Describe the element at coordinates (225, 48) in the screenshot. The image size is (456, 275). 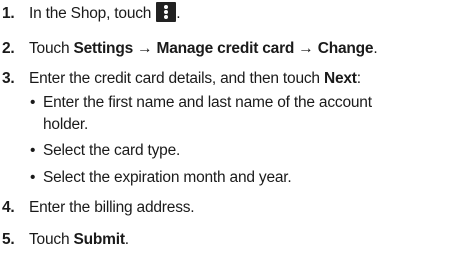
I see `manage-credit-card-label: Manage credit card` at that location.